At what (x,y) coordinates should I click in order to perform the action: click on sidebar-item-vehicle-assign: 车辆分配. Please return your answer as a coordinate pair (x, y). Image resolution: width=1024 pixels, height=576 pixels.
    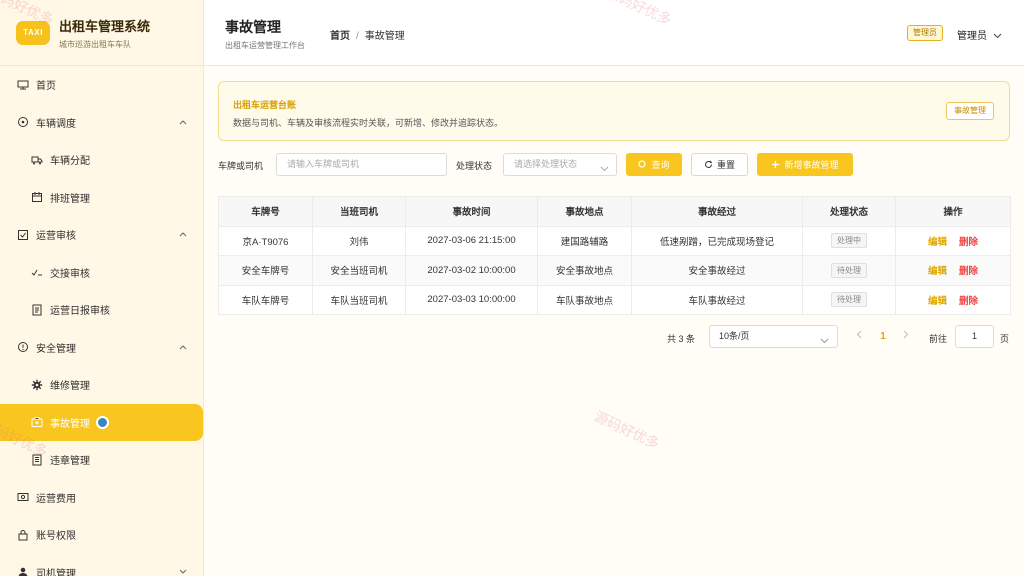
    Looking at the image, I should click on (101, 160).